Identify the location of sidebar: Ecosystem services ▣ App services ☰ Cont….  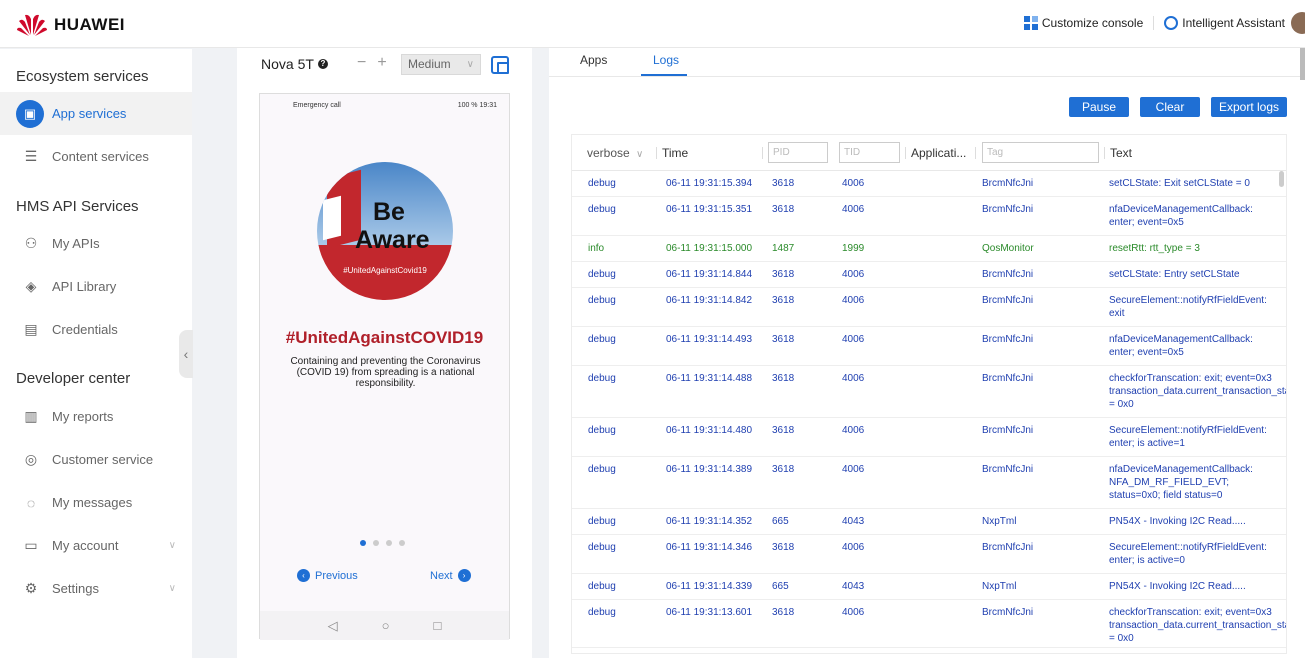
(96, 353).